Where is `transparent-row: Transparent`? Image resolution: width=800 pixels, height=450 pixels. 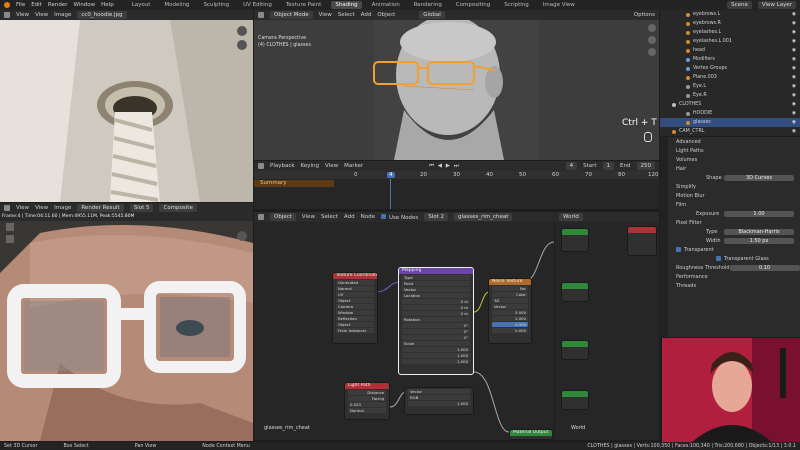 transparent-row: Transparent is located at coordinates (735, 249).